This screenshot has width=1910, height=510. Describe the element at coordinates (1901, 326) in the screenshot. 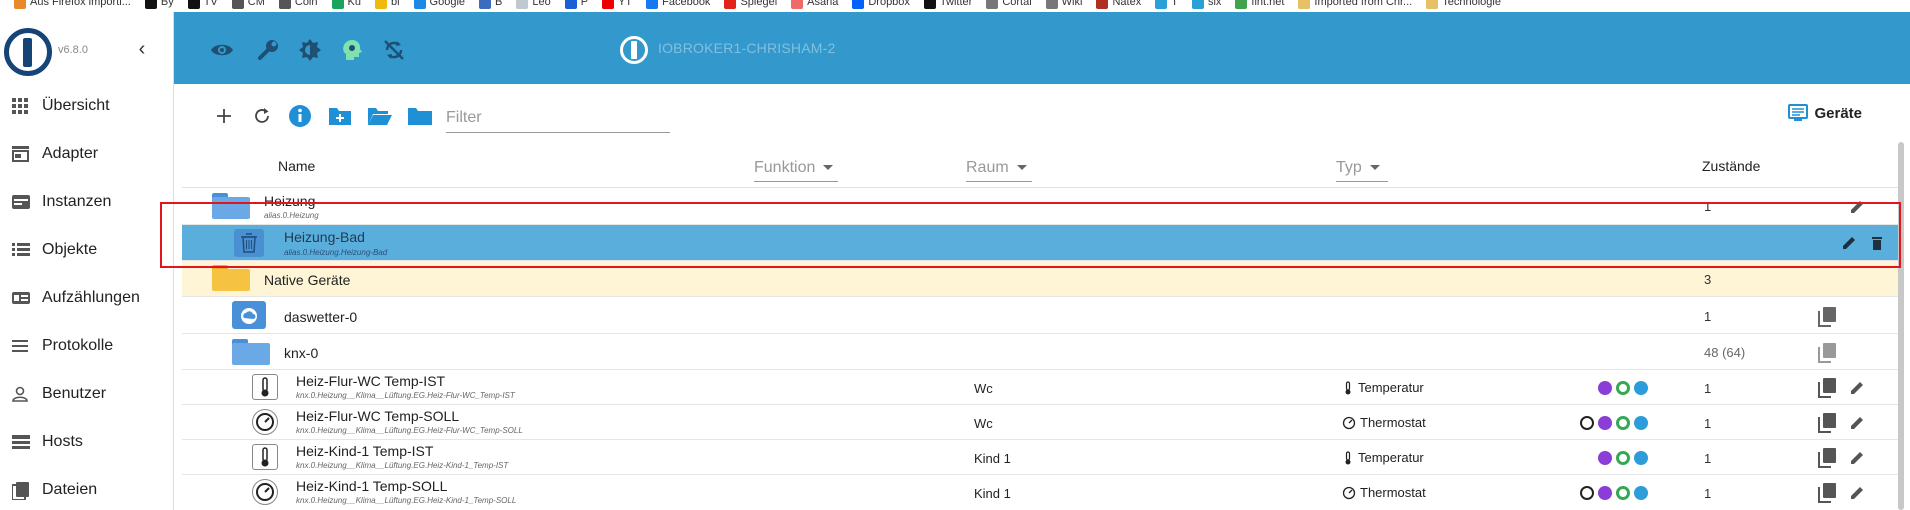

I see `vertical-scrollbar` at that location.